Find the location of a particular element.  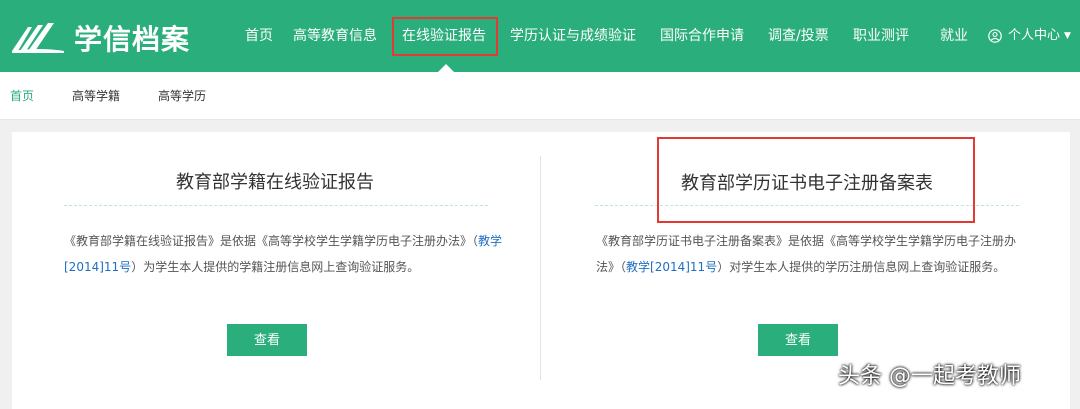

logo-text: 学信档案 is located at coordinates (132, 39).